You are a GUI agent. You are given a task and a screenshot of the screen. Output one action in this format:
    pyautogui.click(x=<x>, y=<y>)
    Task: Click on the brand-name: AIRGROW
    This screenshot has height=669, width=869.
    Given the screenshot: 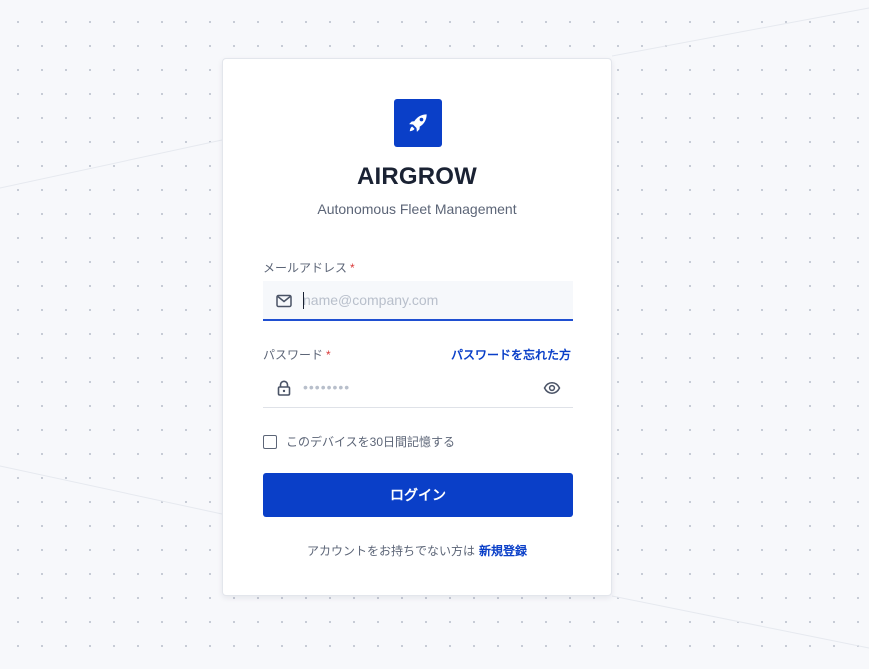 What is the action you would take?
    pyautogui.click(x=417, y=176)
    